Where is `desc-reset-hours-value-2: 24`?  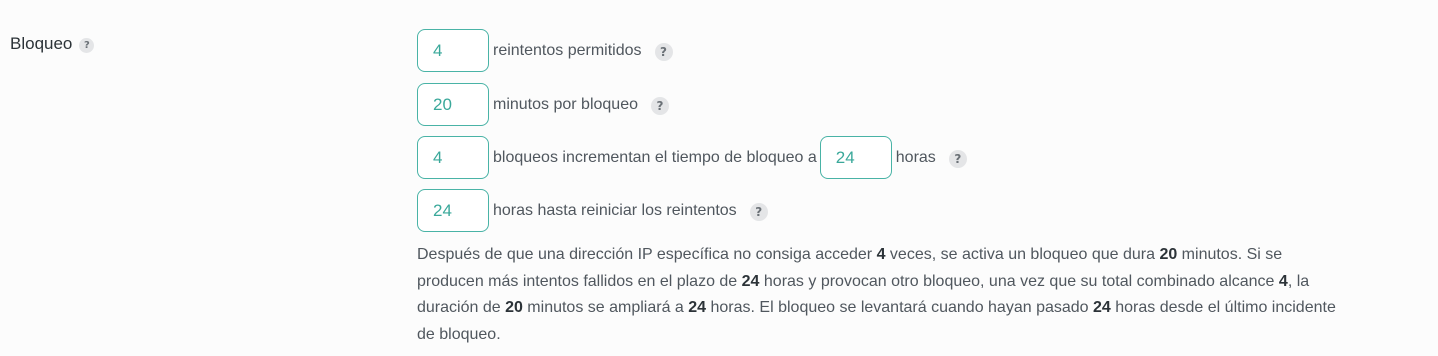
desc-reset-hours-value-2: 24 is located at coordinates (1102, 307).